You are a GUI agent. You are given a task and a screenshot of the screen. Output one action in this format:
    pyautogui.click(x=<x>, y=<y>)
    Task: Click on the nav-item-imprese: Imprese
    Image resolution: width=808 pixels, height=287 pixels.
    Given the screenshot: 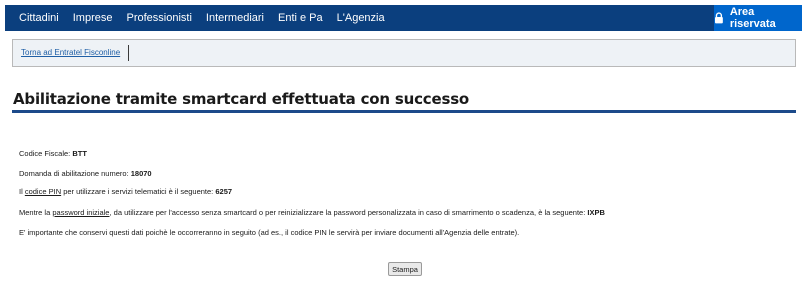 What is the action you would take?
    pyautogui.click(x=93, y=18)
    